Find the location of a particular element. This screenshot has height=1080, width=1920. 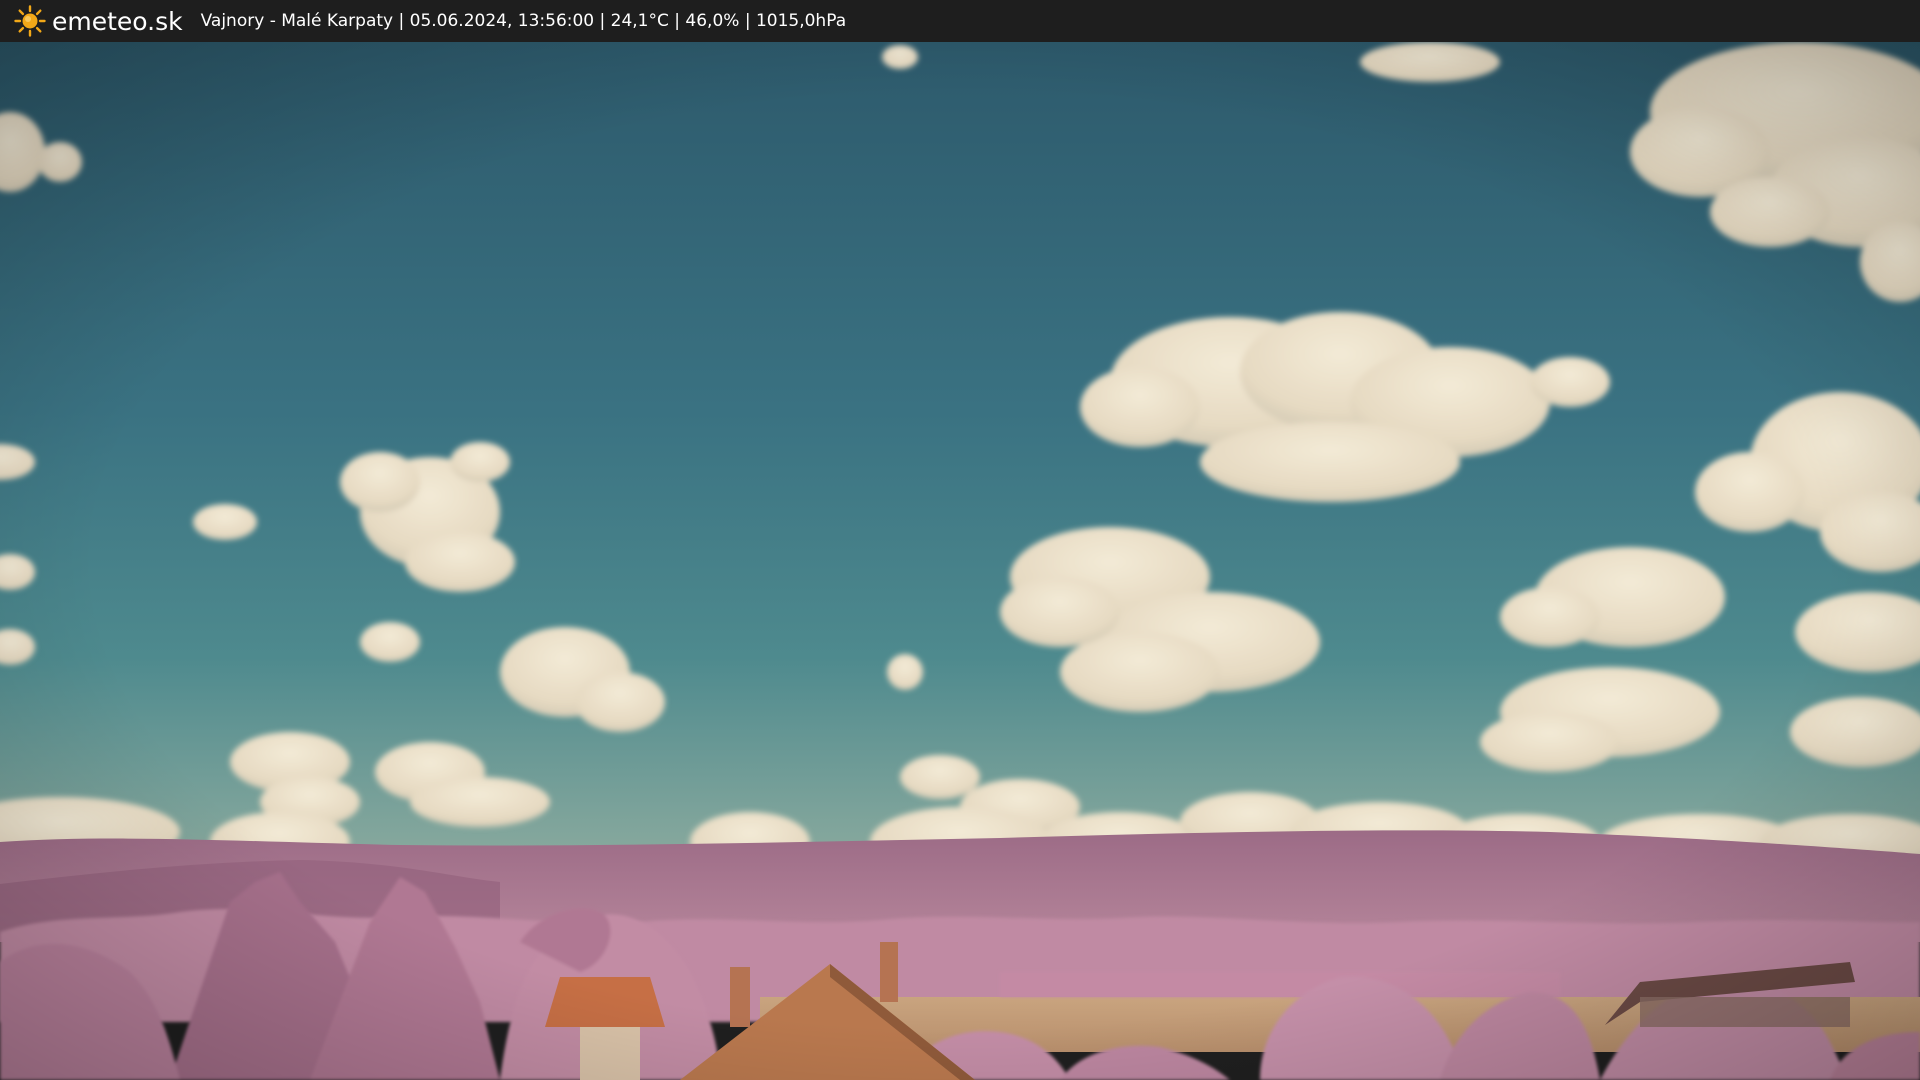

logo: emeteo.sk is located at coordinates (98, 21).